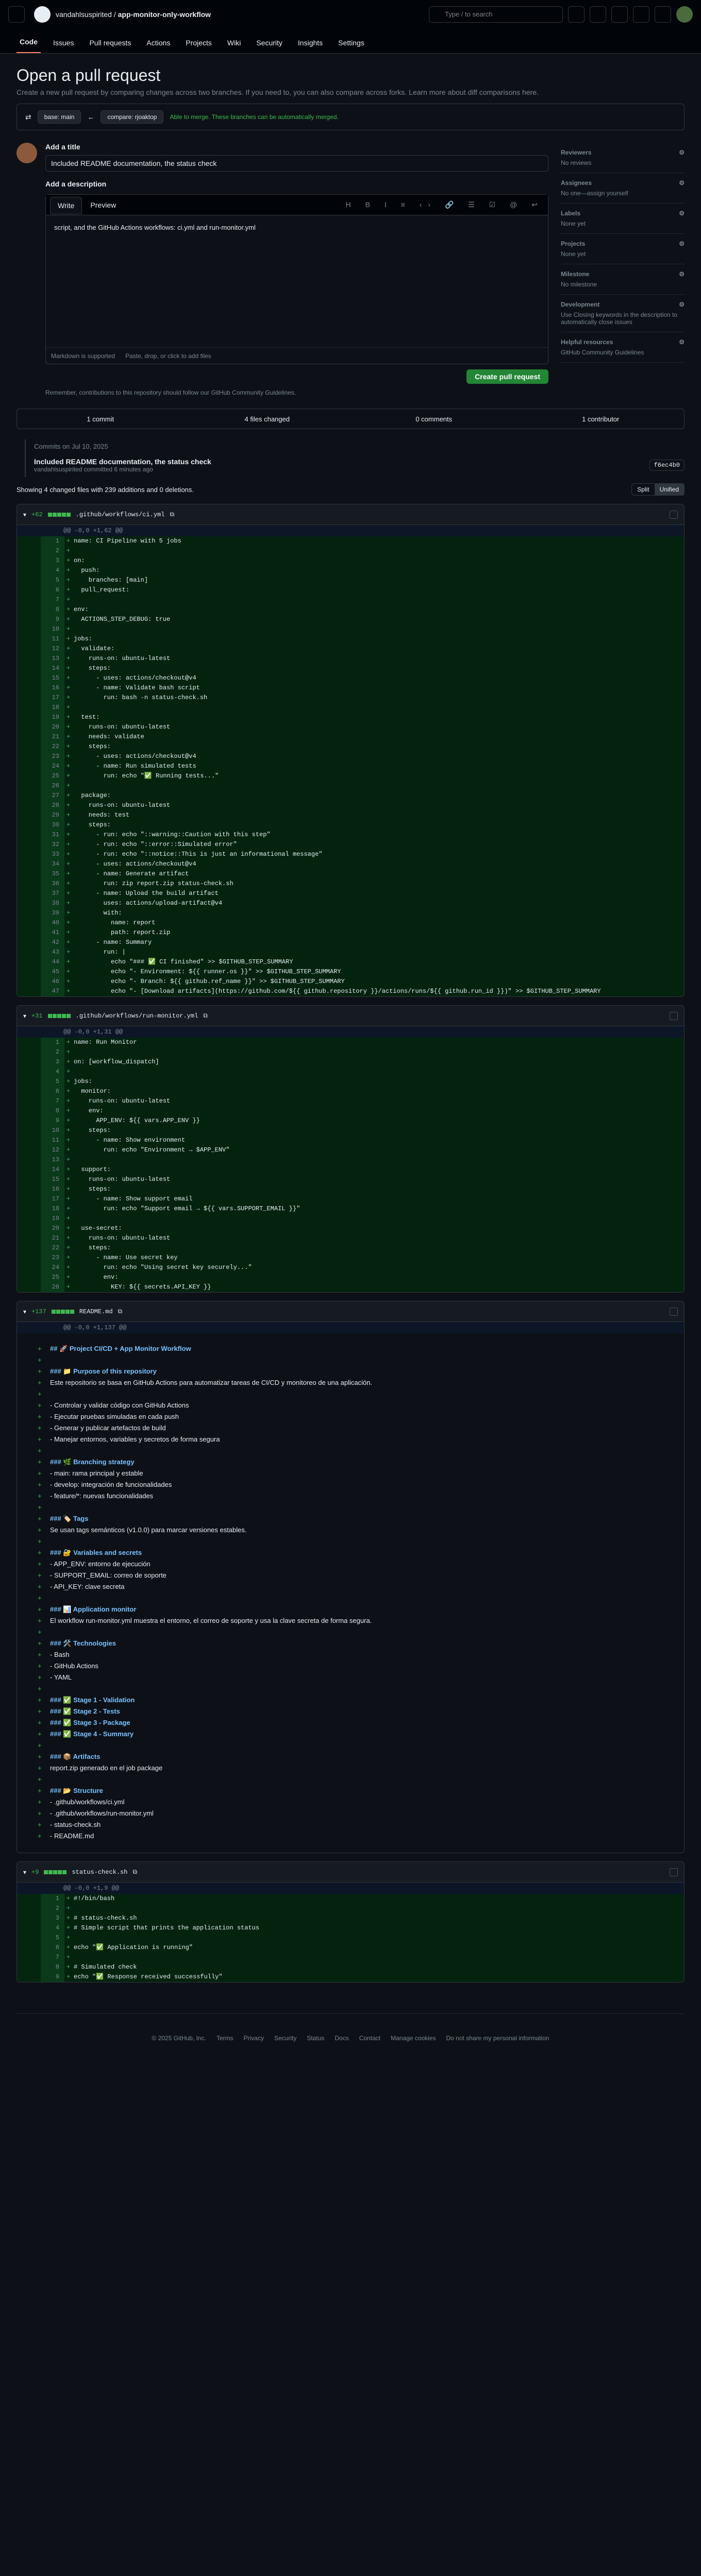  What do you see at coordinates (132, 117) in the screenshot?
I see `head-branch-select: compare: rjoaktop` at bounding box center [132, 117].